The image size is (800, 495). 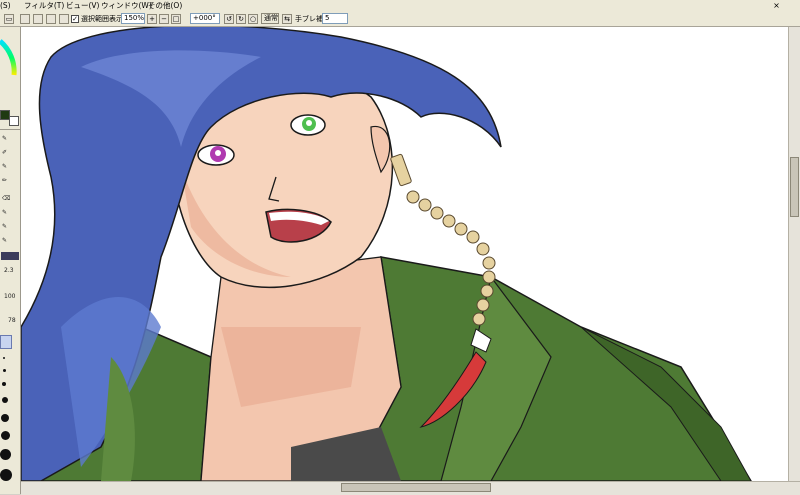 I want to click on eraser-icon: ⌫, so click(x=6, y=198).